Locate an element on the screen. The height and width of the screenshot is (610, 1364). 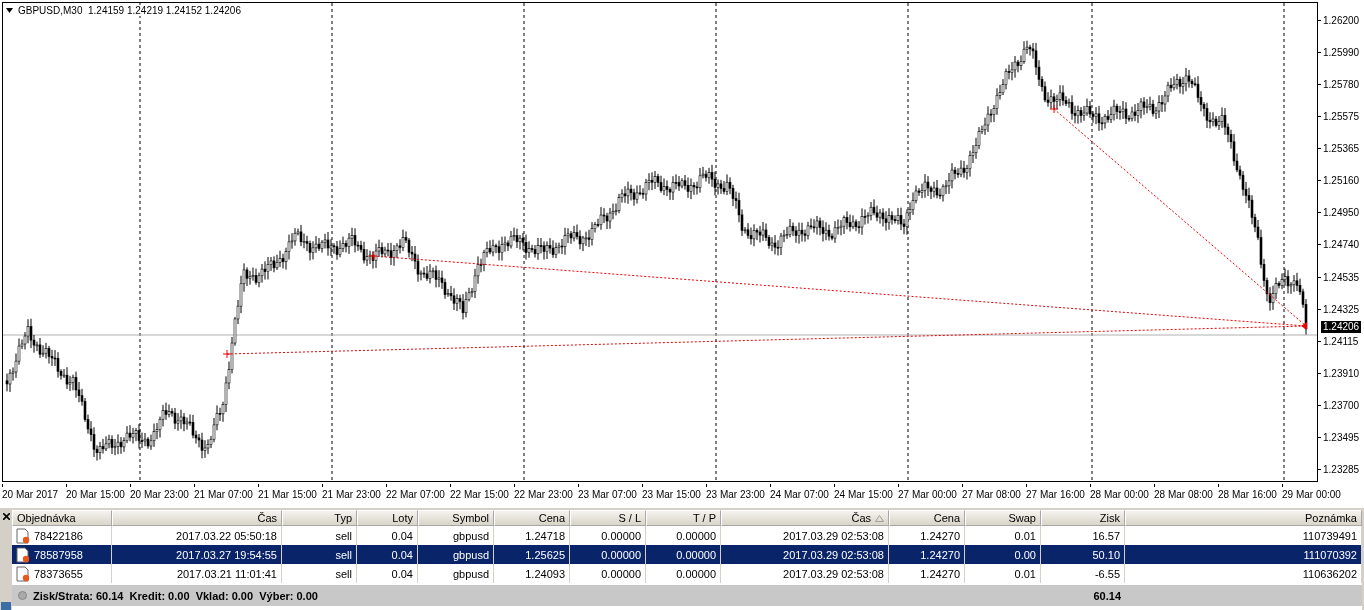
column-header: Swap is located at coordinates (1003, 518).